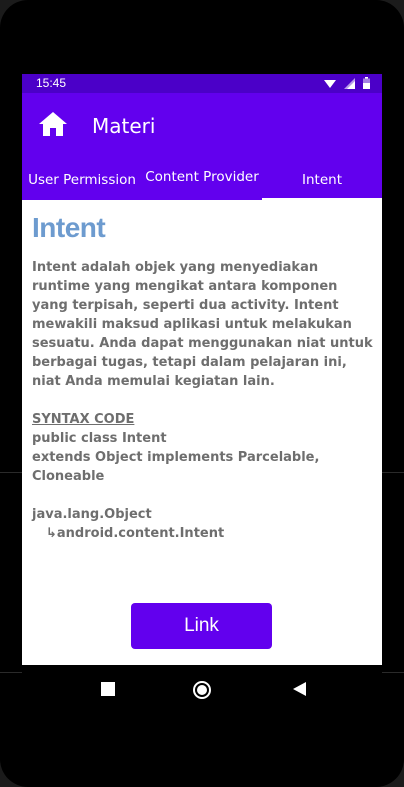 The height and width of the screenshot is (787, 404). What do you see at coordinates (203, 524) in the screenshot?
I see `class-hierarchy: java.lang.Object ↳android.content.Intent` at bounding box center [203, 524].